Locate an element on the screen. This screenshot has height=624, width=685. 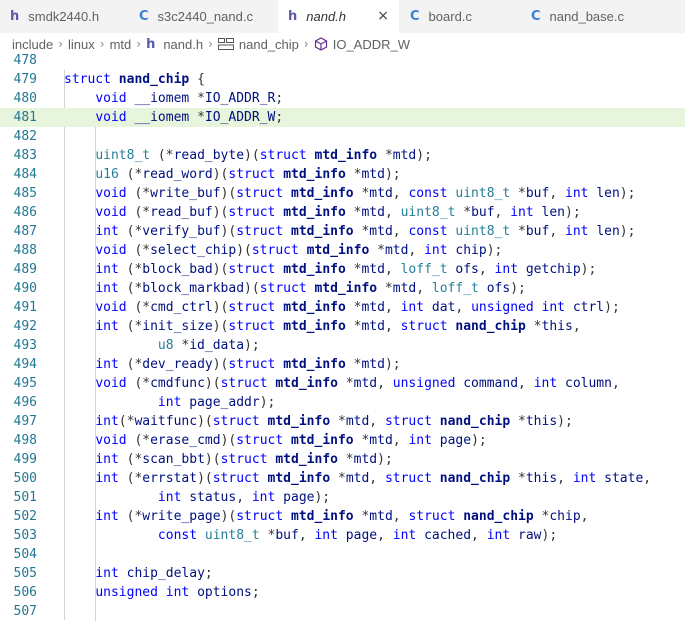
line-number: 500 is located at coordinates (25, 478).